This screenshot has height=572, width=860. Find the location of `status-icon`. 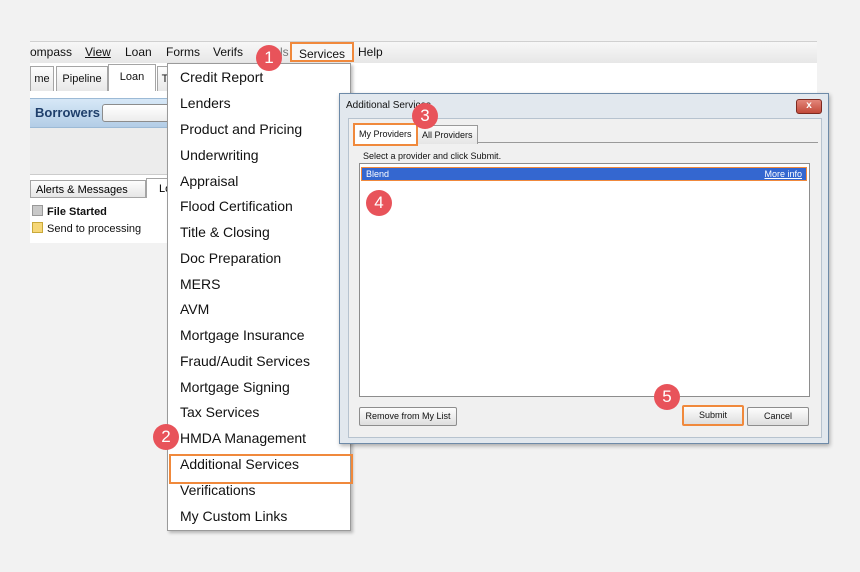

status-icon is located at coordinates (37, 210).